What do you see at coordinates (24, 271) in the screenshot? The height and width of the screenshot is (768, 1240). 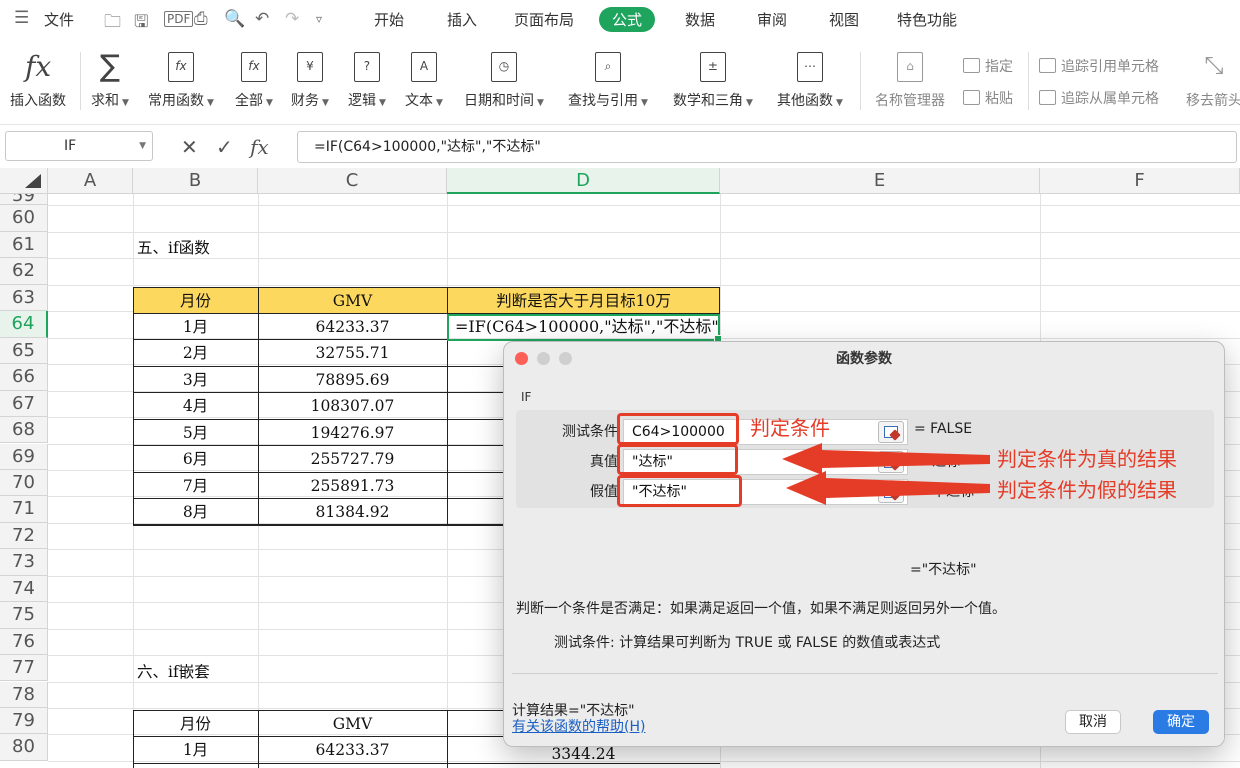 I see `row-header-62: 62` at bounding box center [24, 271].